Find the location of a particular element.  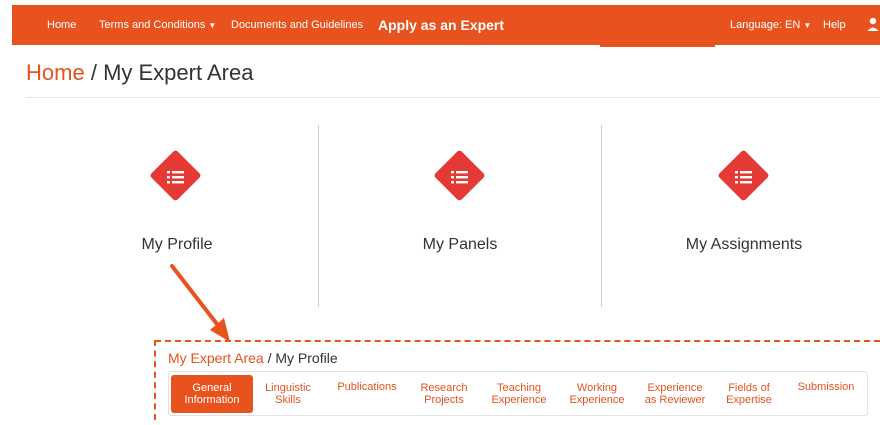

tab-linguistic-skills: Linguistic Skills is located at coordinates (288, 394).